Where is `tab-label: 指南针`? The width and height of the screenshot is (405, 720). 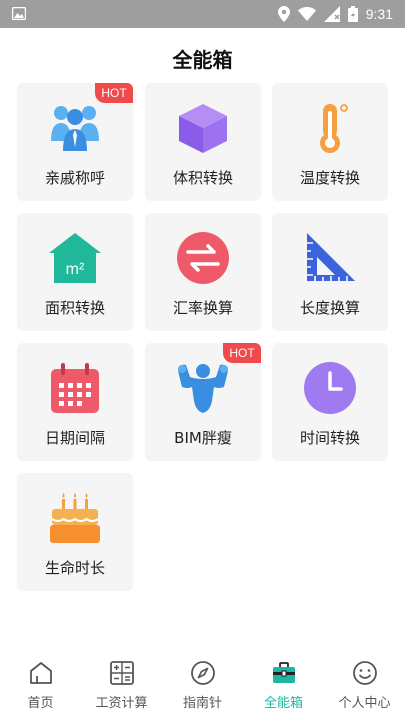 tab-label: 指南针 is located at coordinates (202, 703).